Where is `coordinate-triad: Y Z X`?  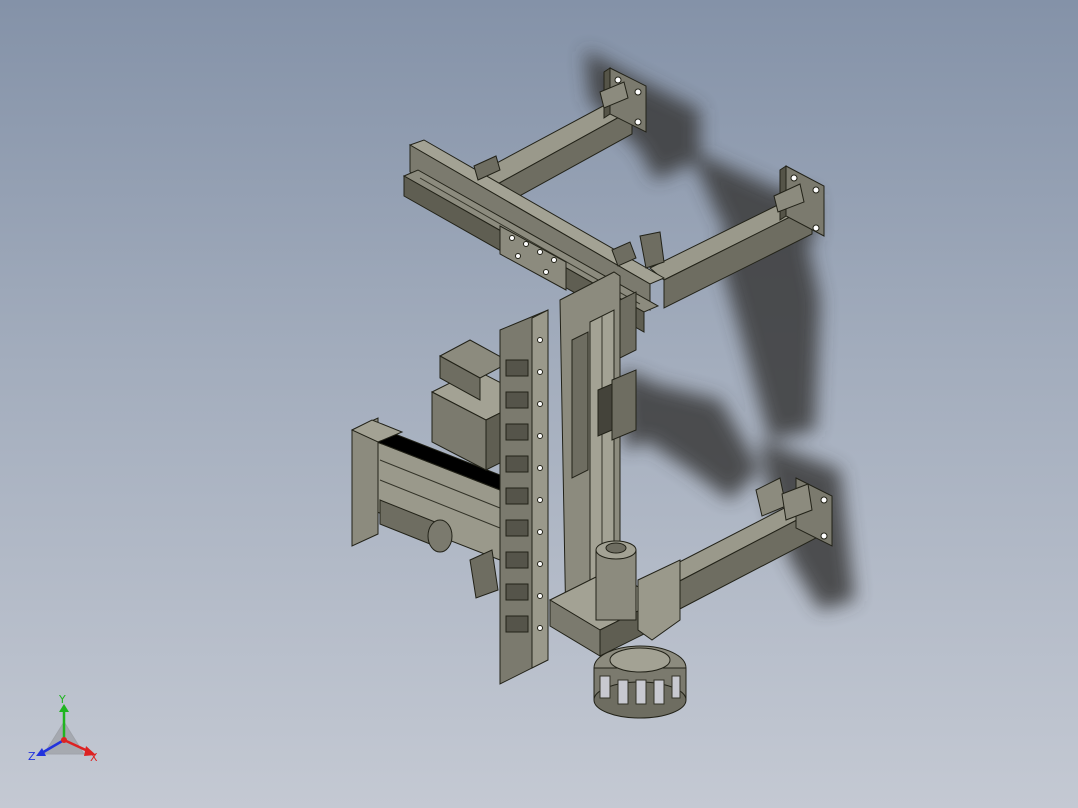 coordinate-triad: Y Z X is located at coordinates (66, 732).